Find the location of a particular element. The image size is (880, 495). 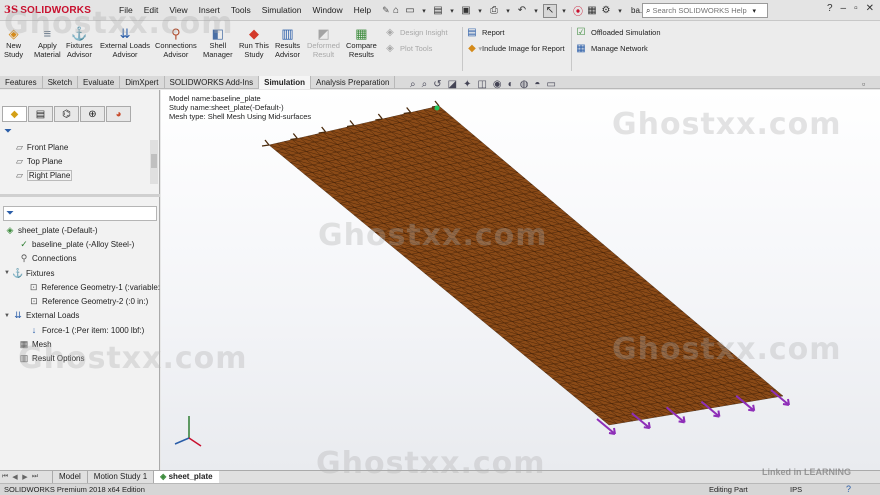

external-loads-advisor-button: ⇊ External Loads Advisor is located at coordinates (125, 42).